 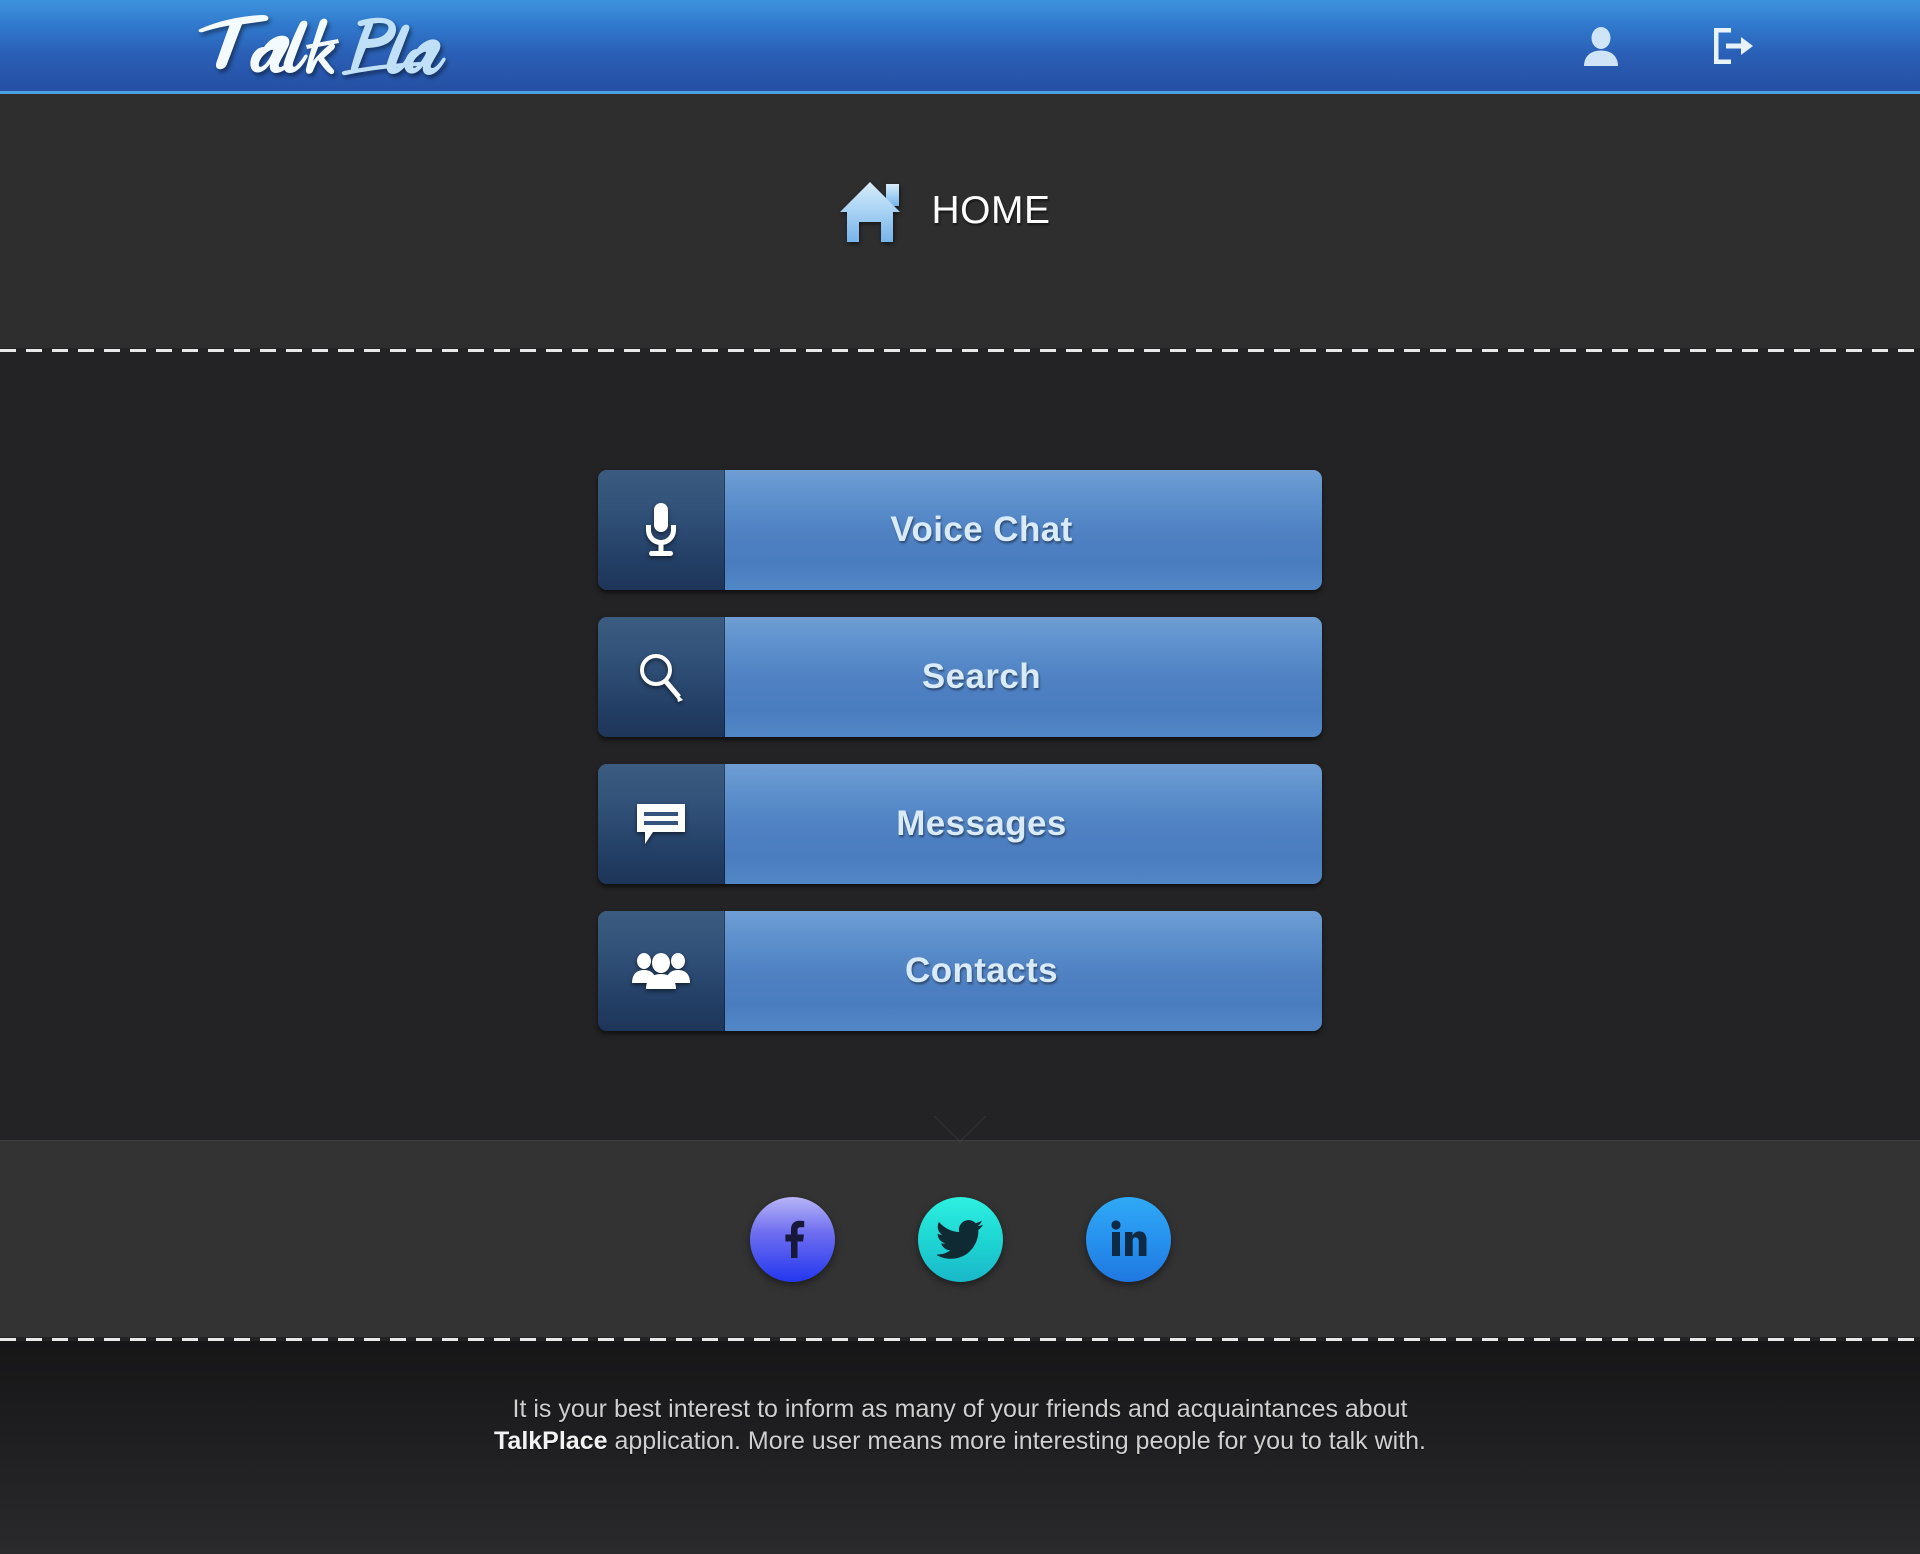 What do you see at coordinates (1733, 46) in the screenshot?
I see `logout-icon` at bounding box center [1733, 46].